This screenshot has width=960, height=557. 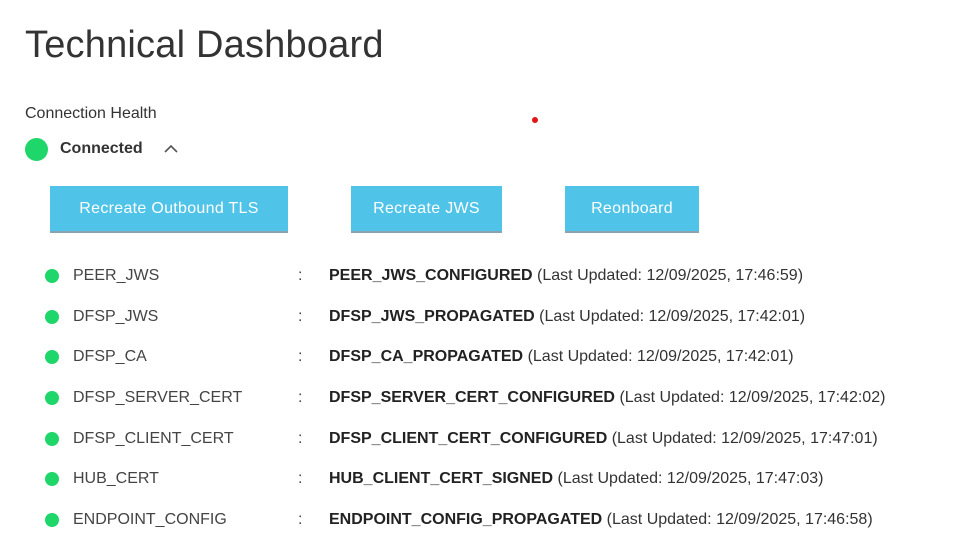 I want to click on cursor-marker, so click(x=535, y=120).